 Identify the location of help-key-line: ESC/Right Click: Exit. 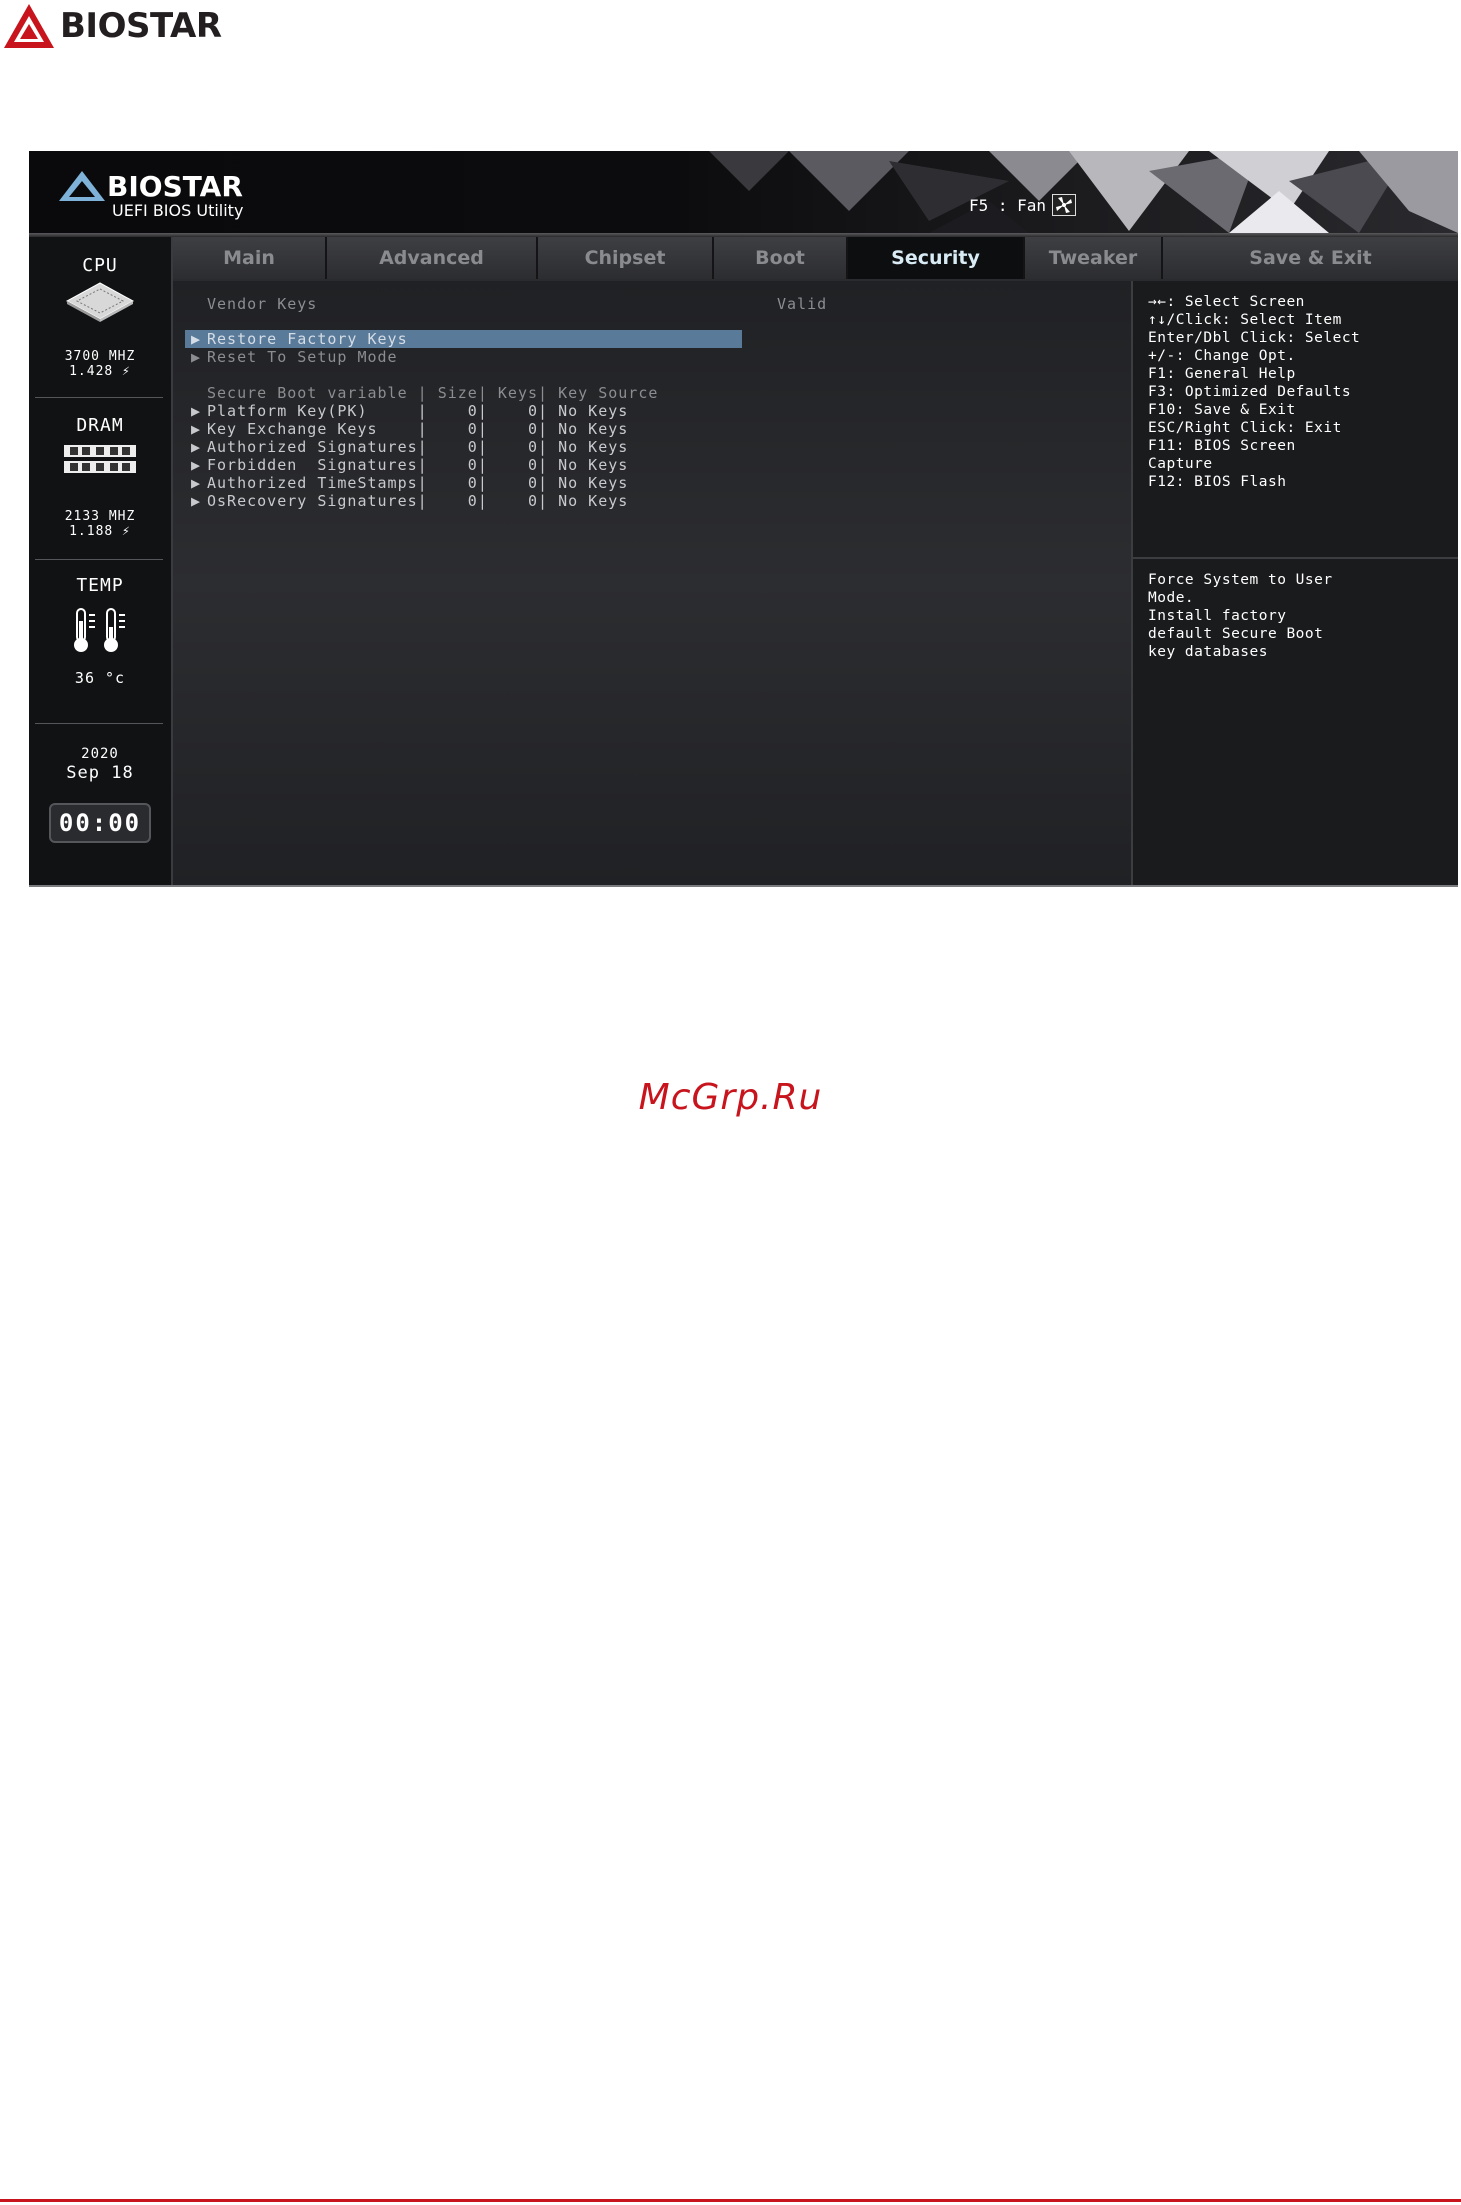
(1245, 428).